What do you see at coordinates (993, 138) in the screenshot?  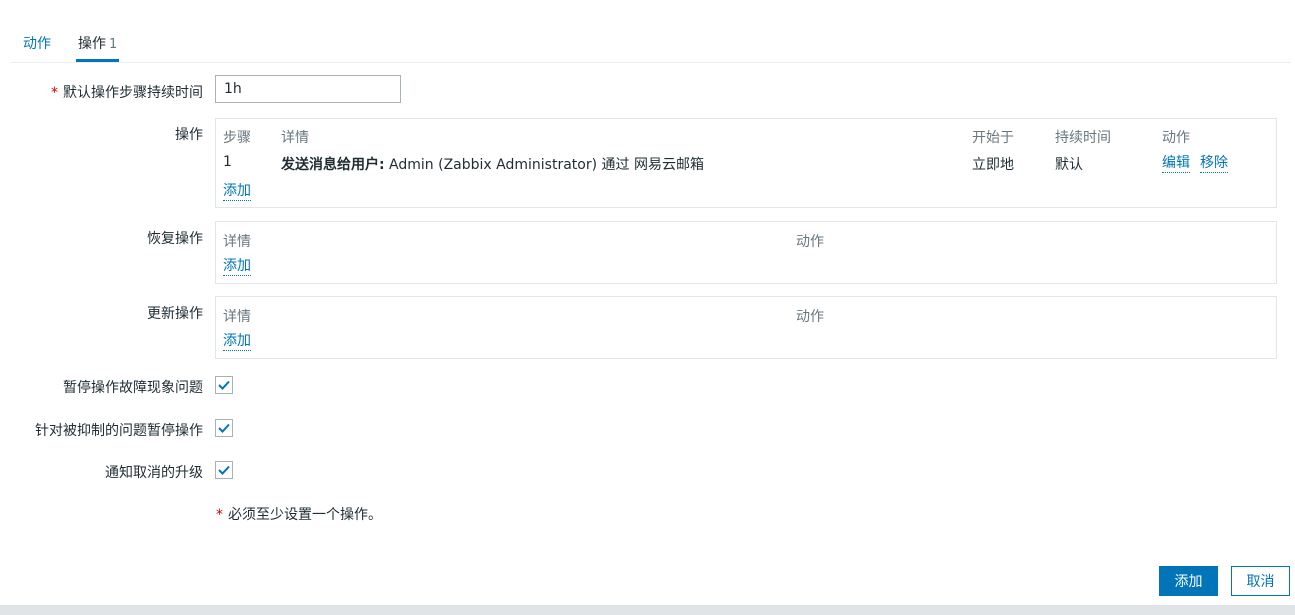 I see `header-start-in: 开始于` at bounding box center [993, 138].